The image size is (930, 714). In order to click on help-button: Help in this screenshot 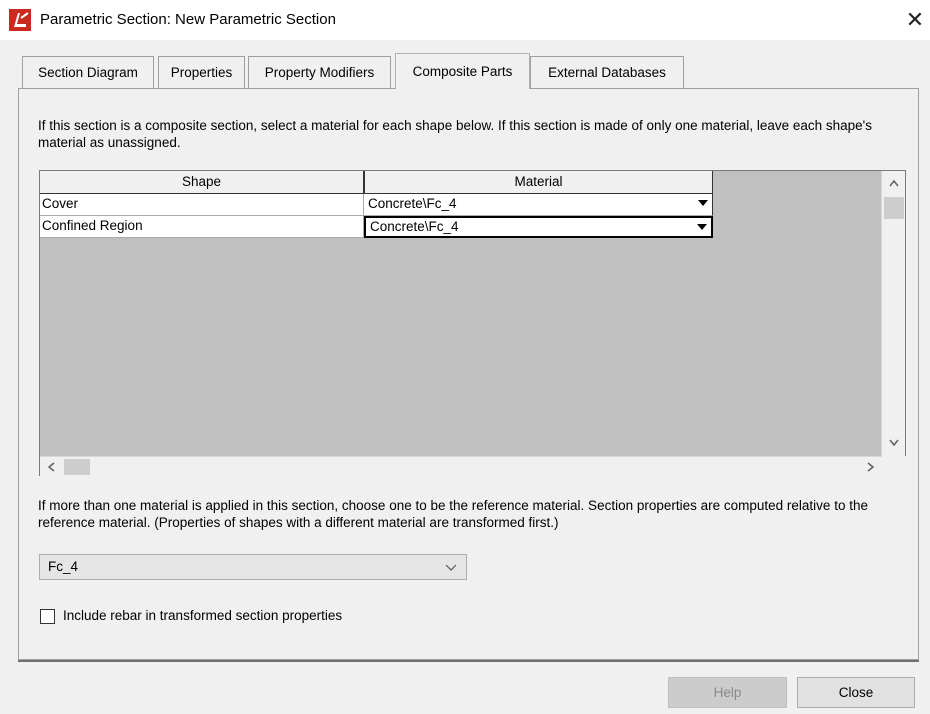, I will do `click(727, 692)`.